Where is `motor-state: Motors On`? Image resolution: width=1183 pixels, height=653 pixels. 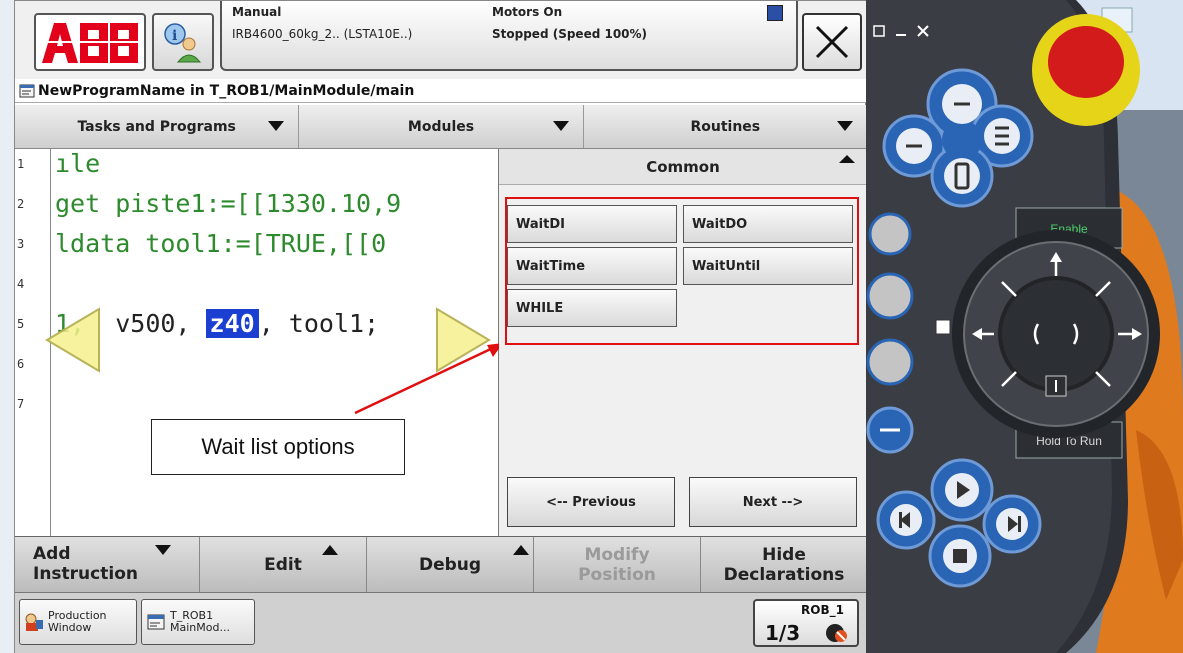 motor-state: Motors On is located at coordinates (527, 12).